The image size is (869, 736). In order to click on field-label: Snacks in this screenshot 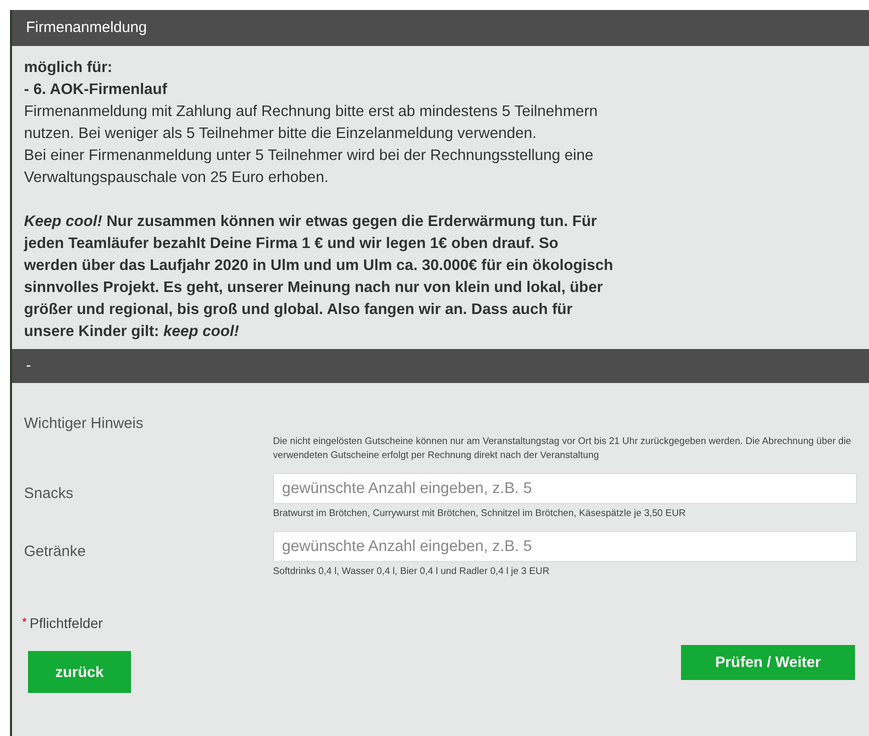, I will do `click(49, 494)`.